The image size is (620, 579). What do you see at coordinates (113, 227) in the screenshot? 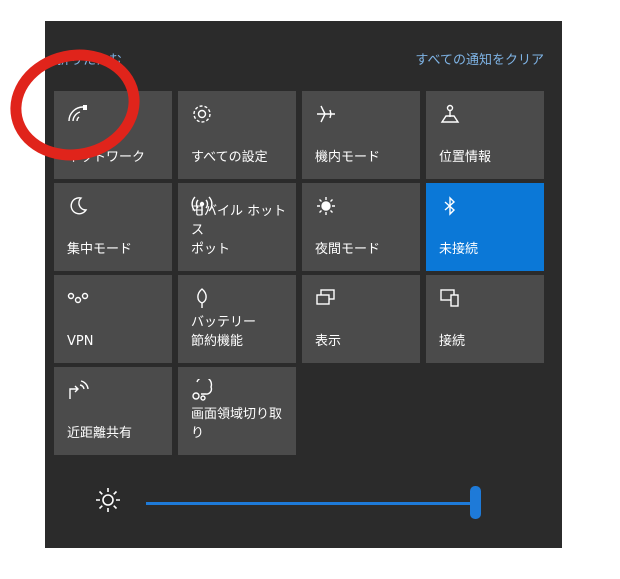
I see `tile-focus-assist: 集中モード` at bounding box center [113, 227].